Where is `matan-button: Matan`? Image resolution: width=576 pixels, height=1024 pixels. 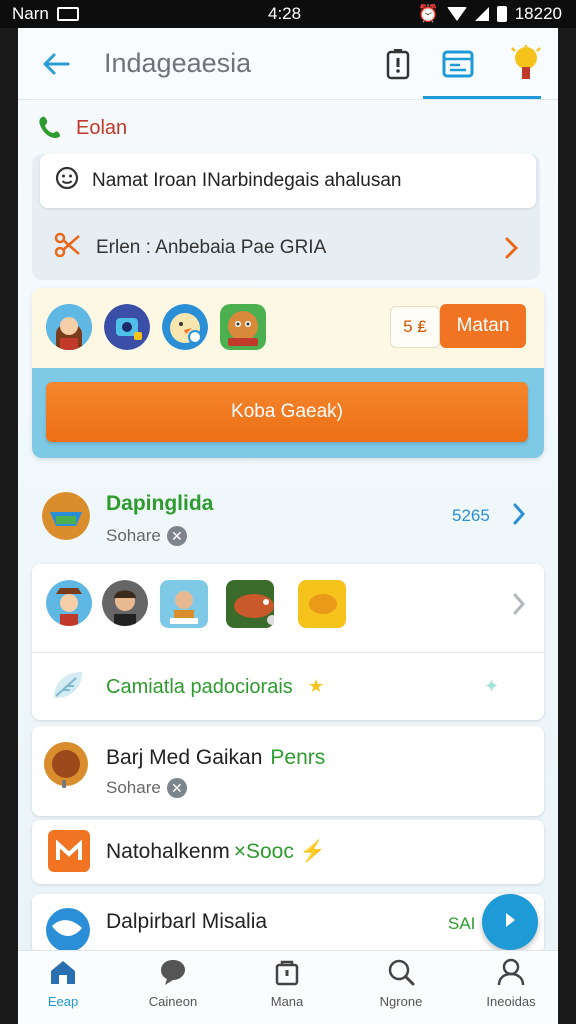
matan-button: Matan is located at coordinates (483, 326).